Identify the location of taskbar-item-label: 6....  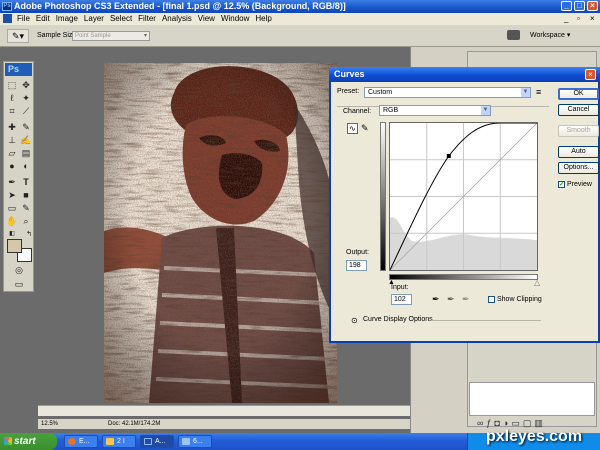
(198, 441).